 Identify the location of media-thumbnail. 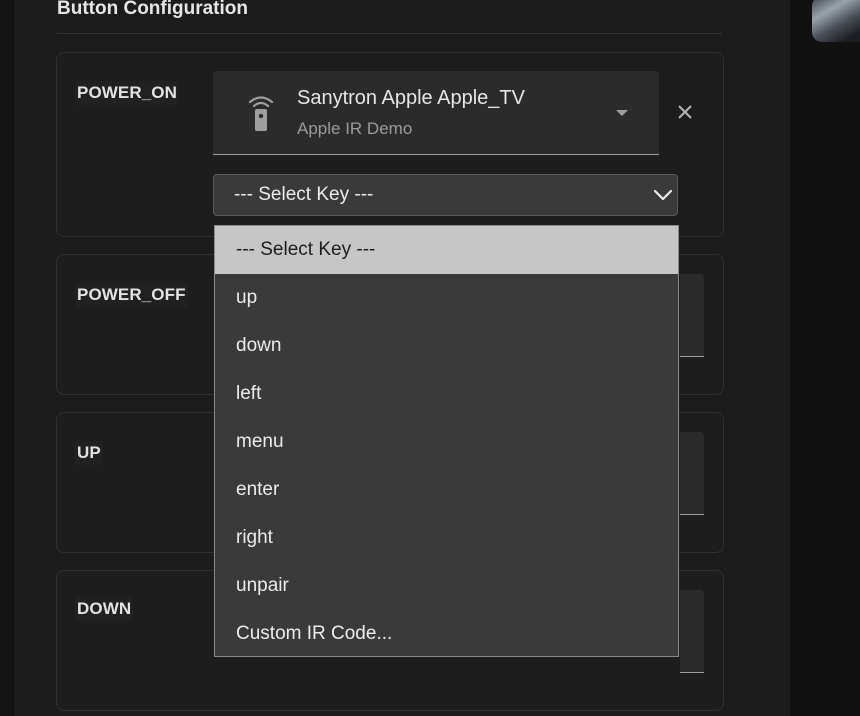
(836, 21).